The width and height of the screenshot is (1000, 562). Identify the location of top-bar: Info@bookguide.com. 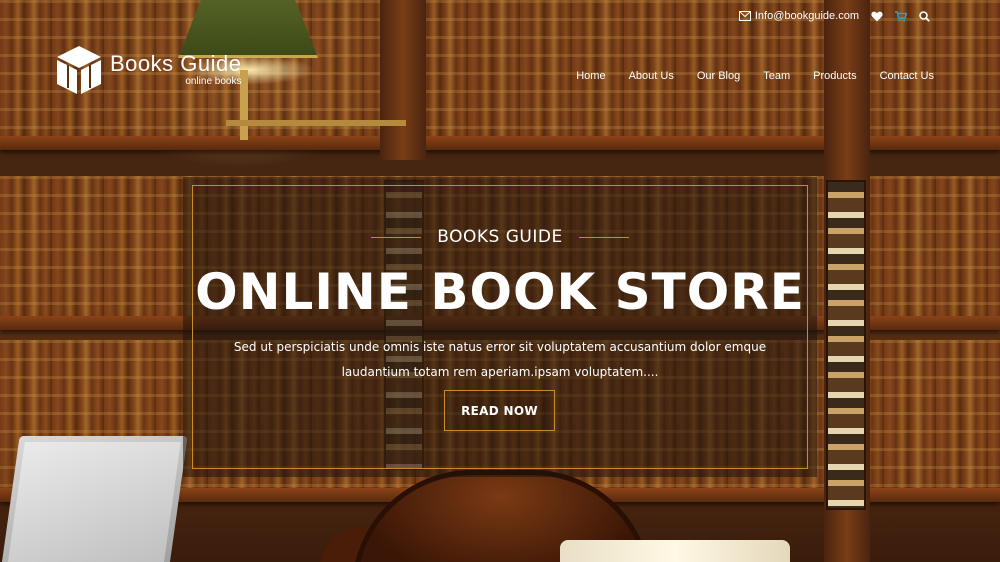
(834, 16).